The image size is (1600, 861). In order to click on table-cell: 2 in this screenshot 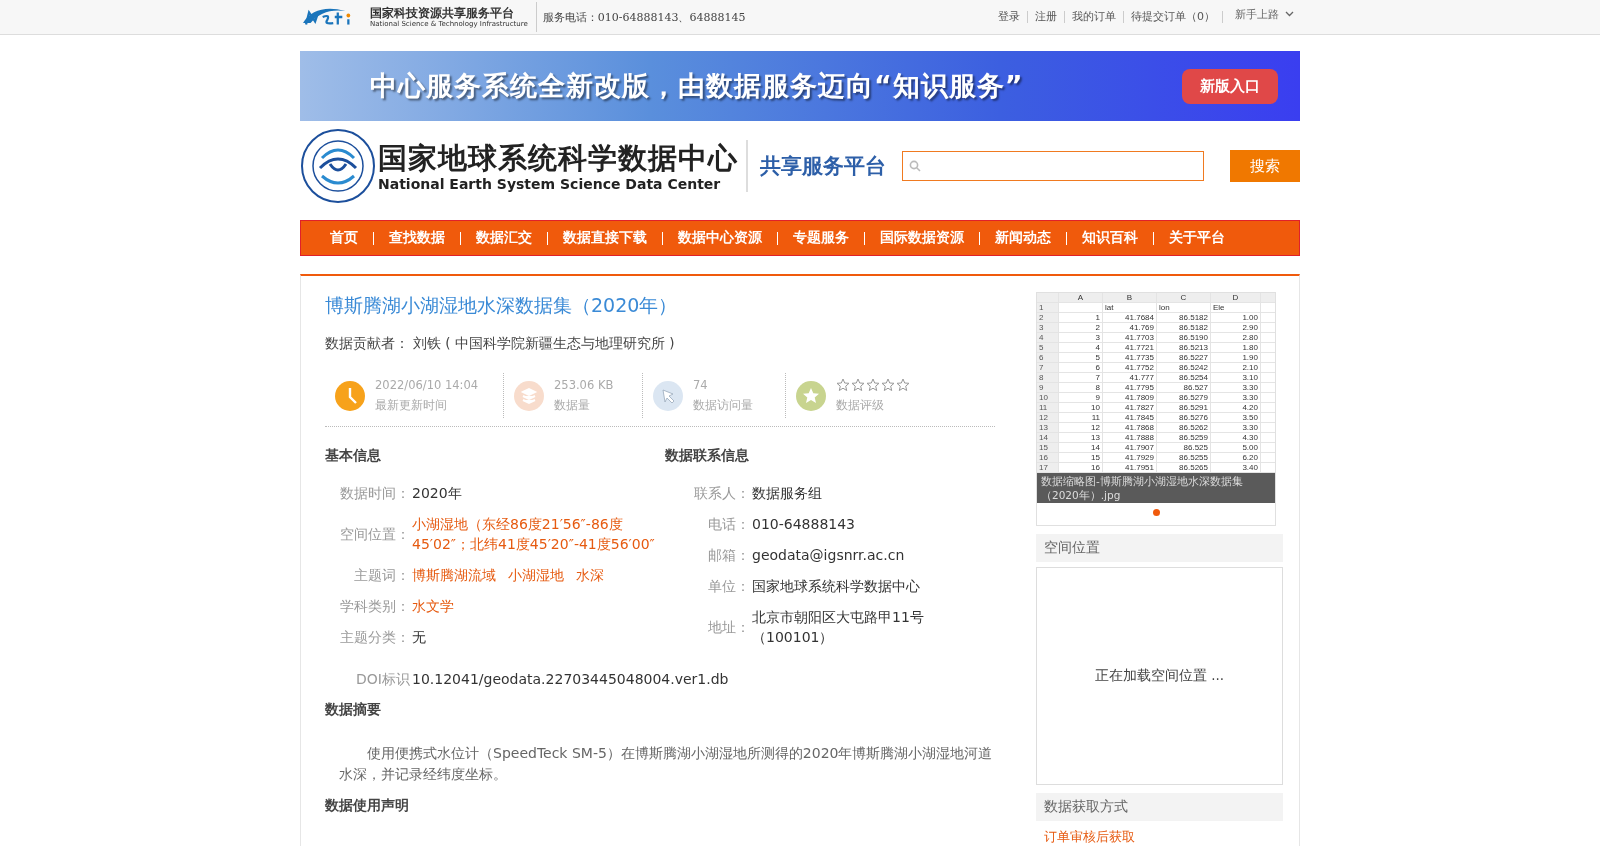, I will do `click(1081, 327)`.